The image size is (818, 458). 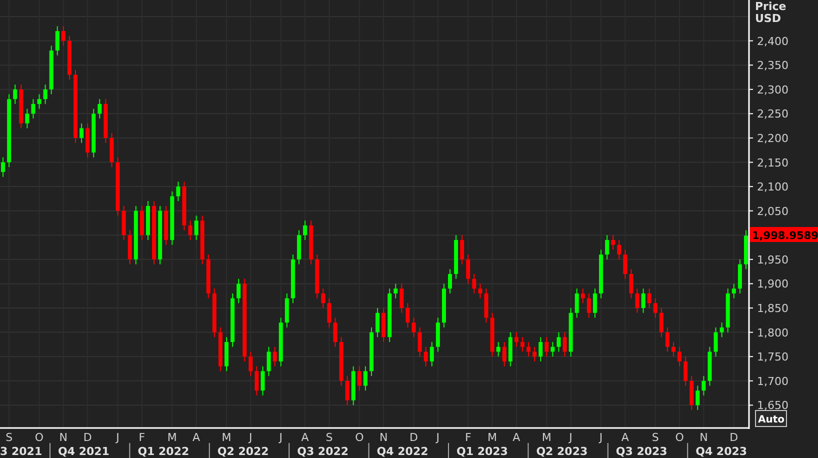 What do you see at coordinates (323, 451) in the screenshot?
I see `quarter-label: Q3 2022` at bounding box center [323, 451].